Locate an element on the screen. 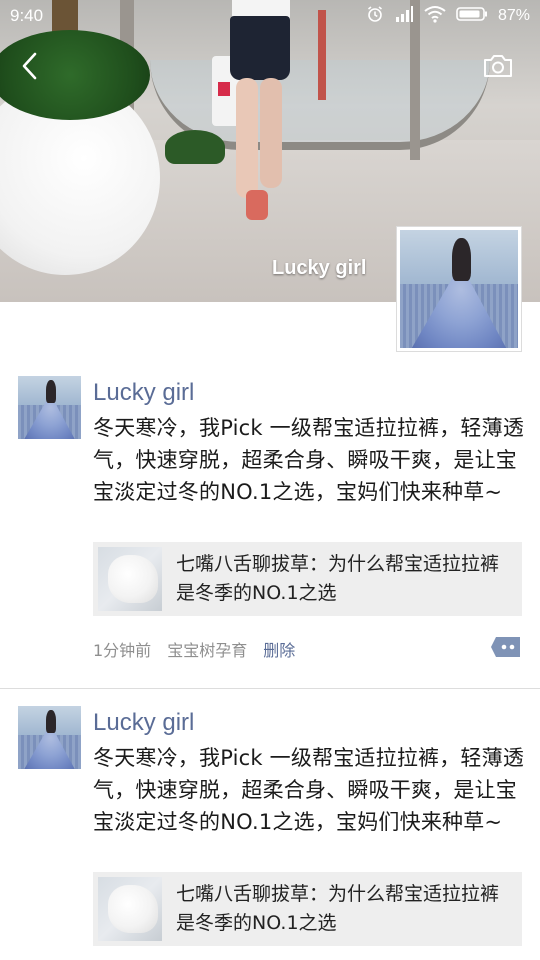  status-bar: 9:40 87% is located at coordinates (270, 16).